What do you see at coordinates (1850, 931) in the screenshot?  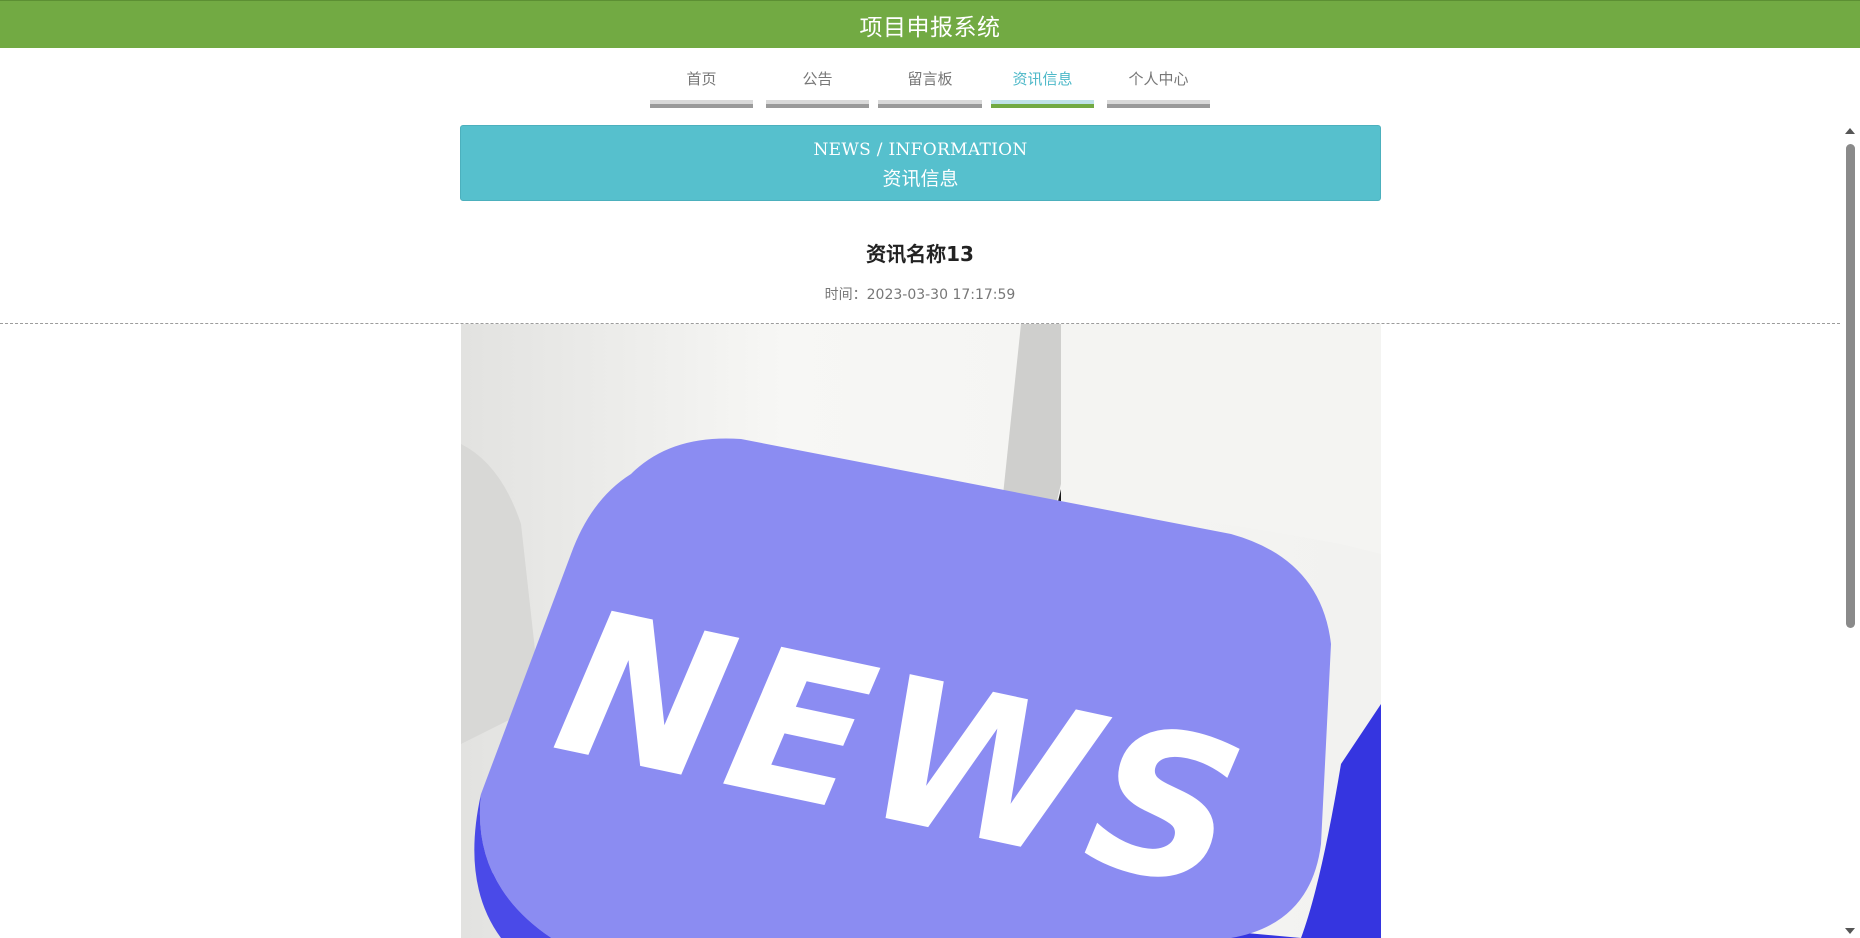 I see `scroll-down-arrow-icon` at bounding box center [1850, 931].